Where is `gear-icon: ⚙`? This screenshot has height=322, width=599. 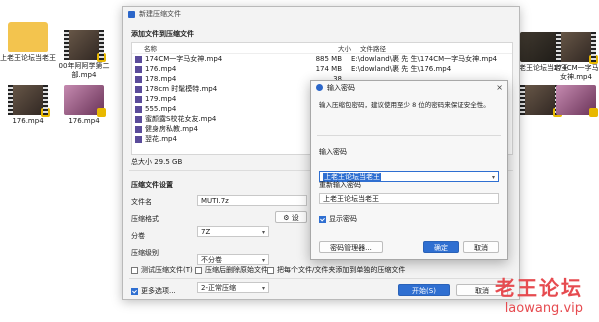 gear-icon: ⚙ is located at coordinates (286, 218).